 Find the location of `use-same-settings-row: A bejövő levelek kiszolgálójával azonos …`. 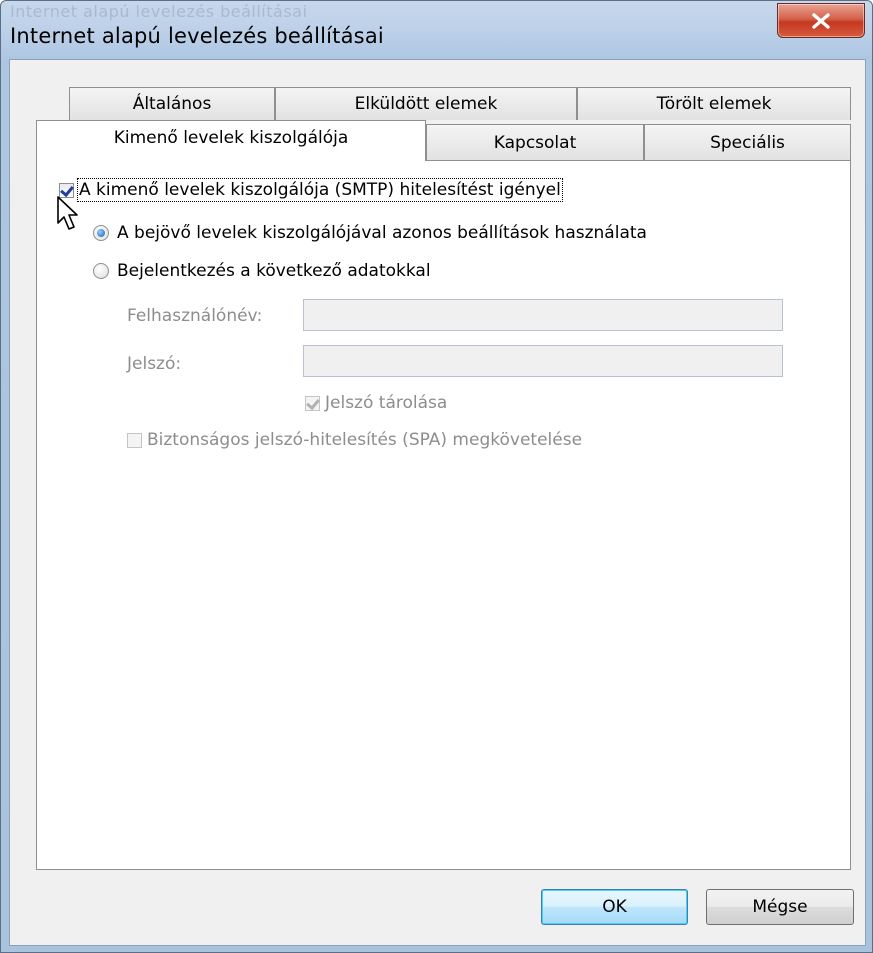

use-same-settings-row: A bejövő levelek kiszolgálójával azonos … is located at coordinates (370, 233).